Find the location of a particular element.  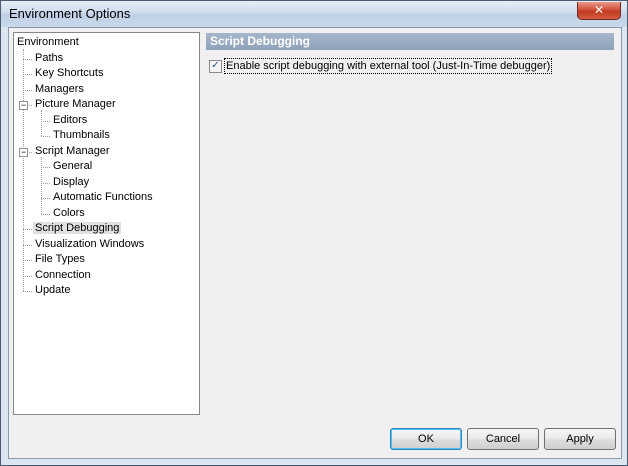

tree-item-label: Managers is located at coordinates (59, 88).